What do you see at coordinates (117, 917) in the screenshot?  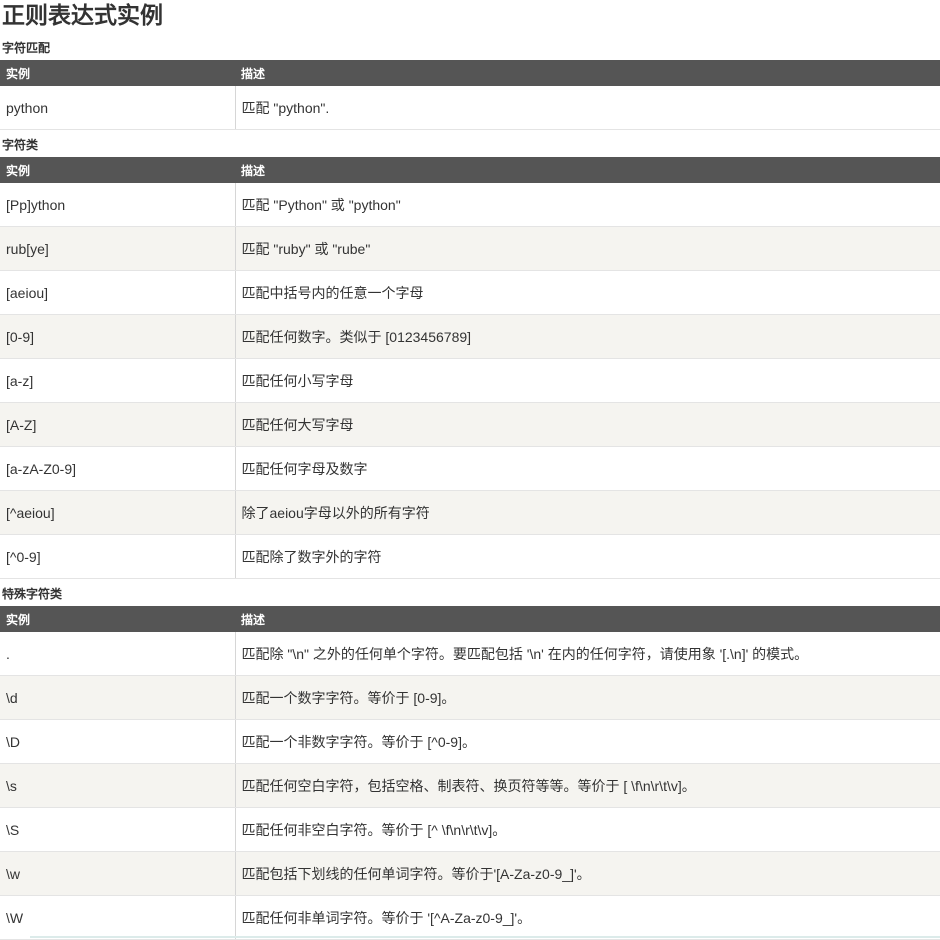 I see `example-cell: \W` at bounding box center [117, 917].